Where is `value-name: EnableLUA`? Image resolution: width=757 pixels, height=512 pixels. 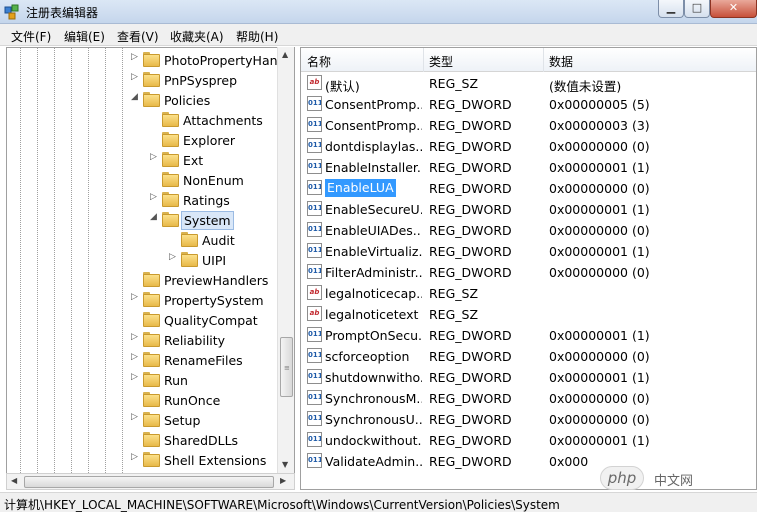
value-name: EnableLUA is located at coordinates (360, 188).